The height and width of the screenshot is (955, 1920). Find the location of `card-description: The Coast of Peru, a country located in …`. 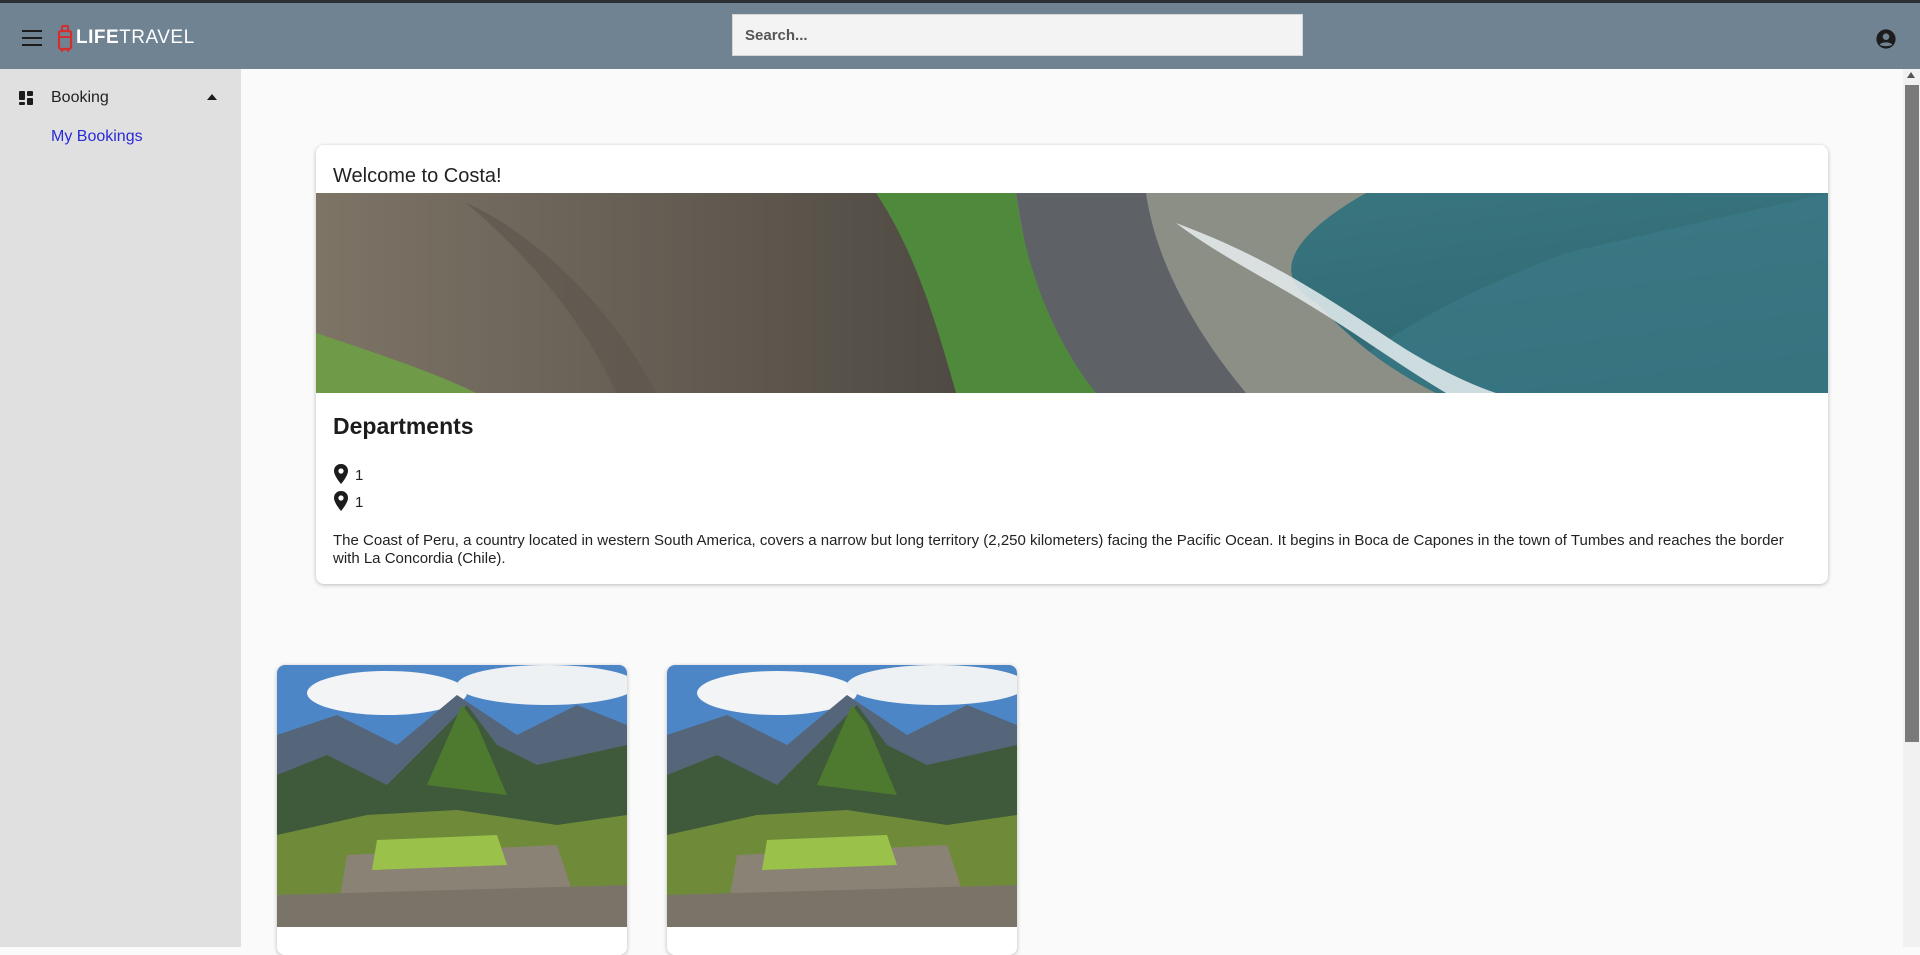

card-description: The Coast of Peru, a country located in … is located at coordinates (1058, 549).